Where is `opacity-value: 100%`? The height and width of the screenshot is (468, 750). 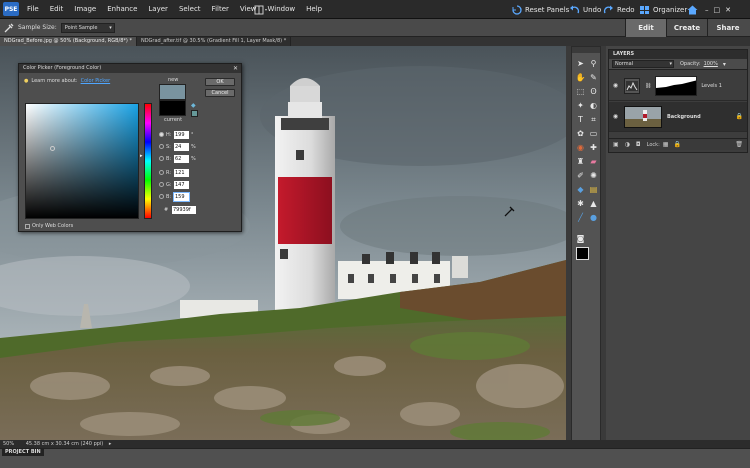 opacity-value: 100% is located at coordinates (711, 64).